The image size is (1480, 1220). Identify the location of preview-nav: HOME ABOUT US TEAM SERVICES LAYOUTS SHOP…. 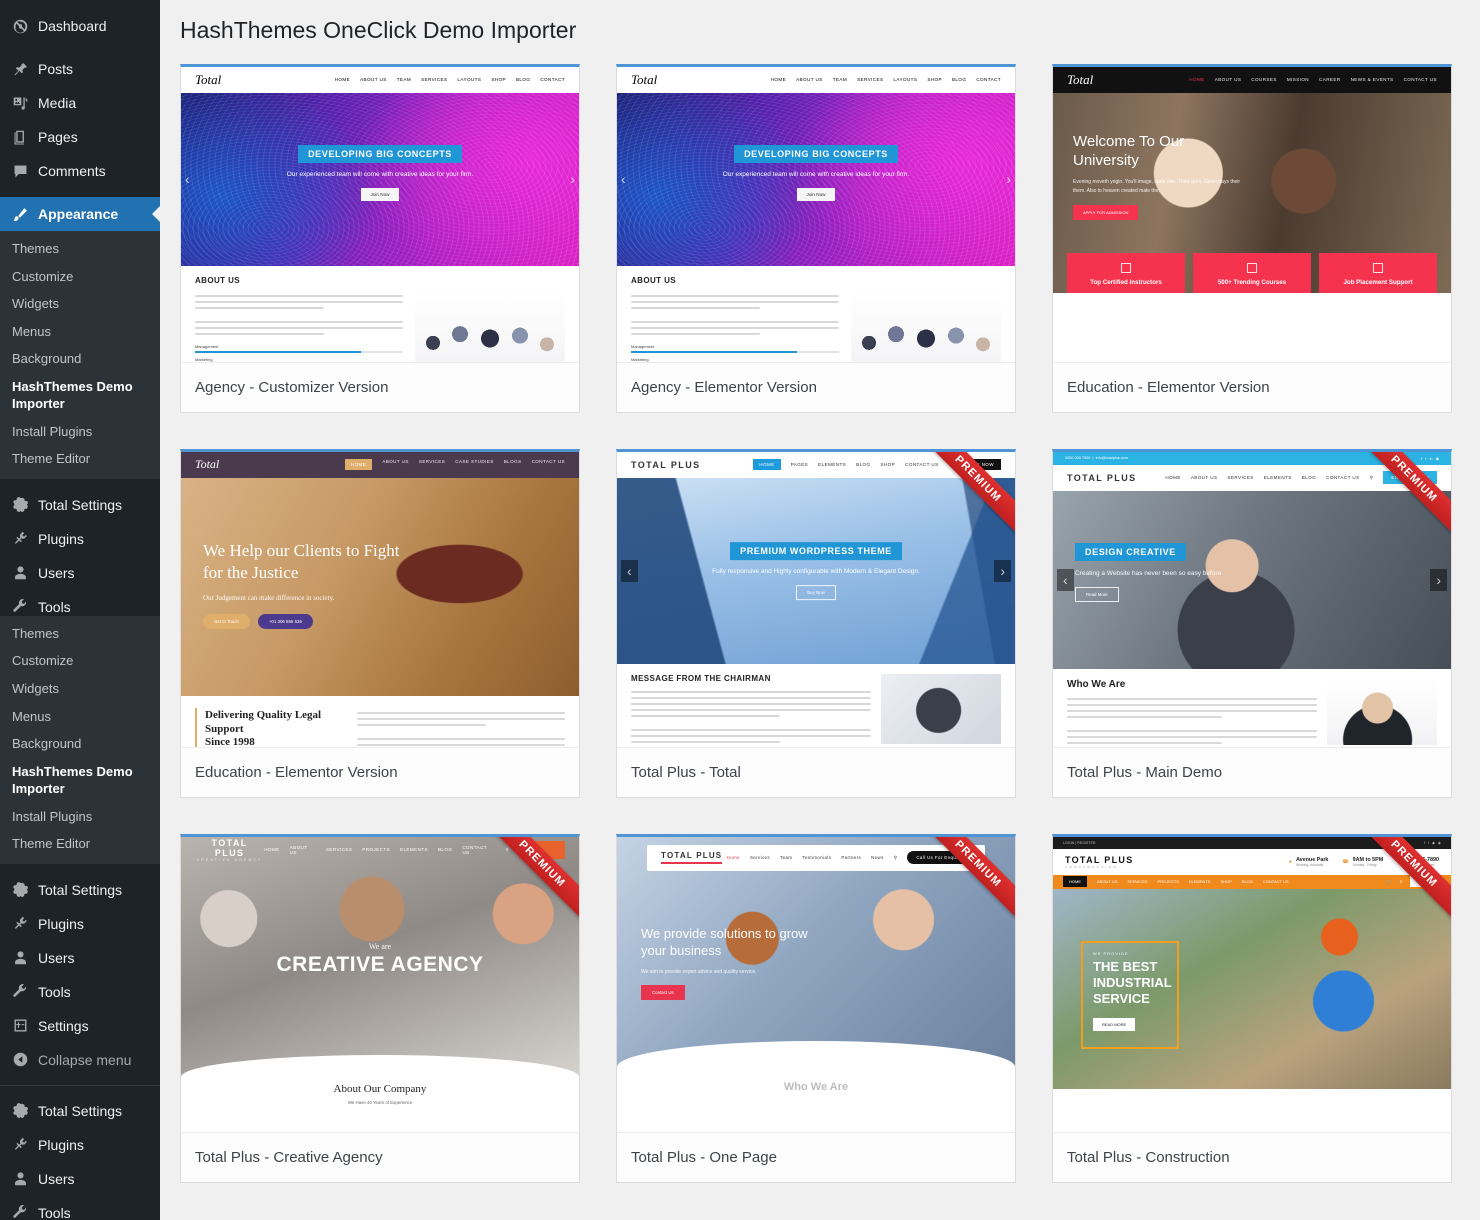
(450, 79).